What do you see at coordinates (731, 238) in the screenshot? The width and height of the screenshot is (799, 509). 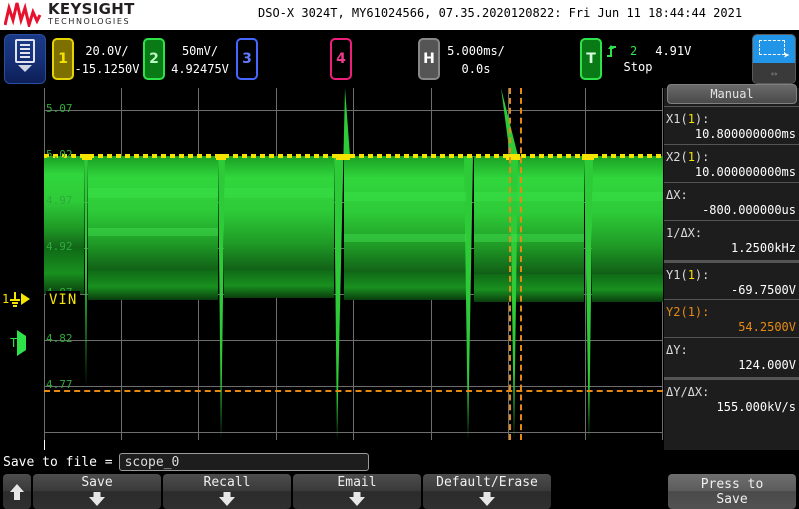 I see `measurement-inv-delta-x: 1/ΔX: 1.2500kHz` at bounding box center [731, 238].